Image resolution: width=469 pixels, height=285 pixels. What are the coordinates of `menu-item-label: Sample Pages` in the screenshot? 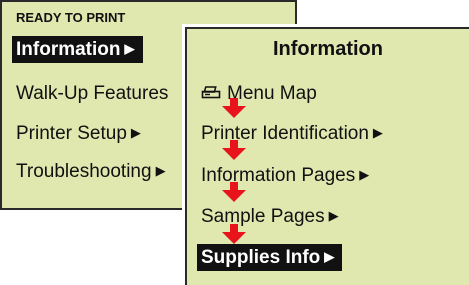 It's located at (263, 216).